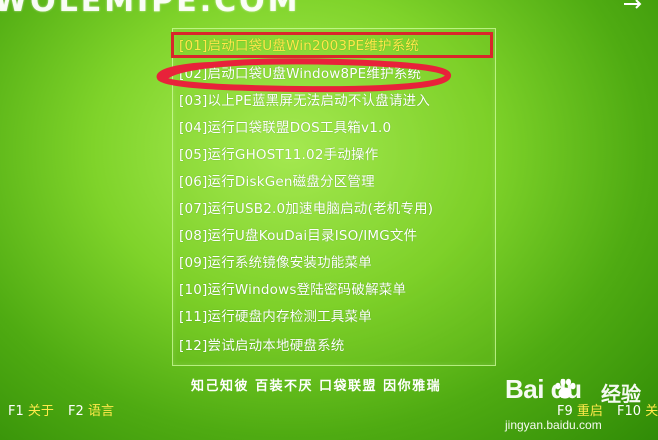 The image size is (658, 440). Describe the element at coordinates (285, 128) in the screenshot. I see `menu-item-04: [04]运行口袋联盟DOS工具箱v1.0` at that location.